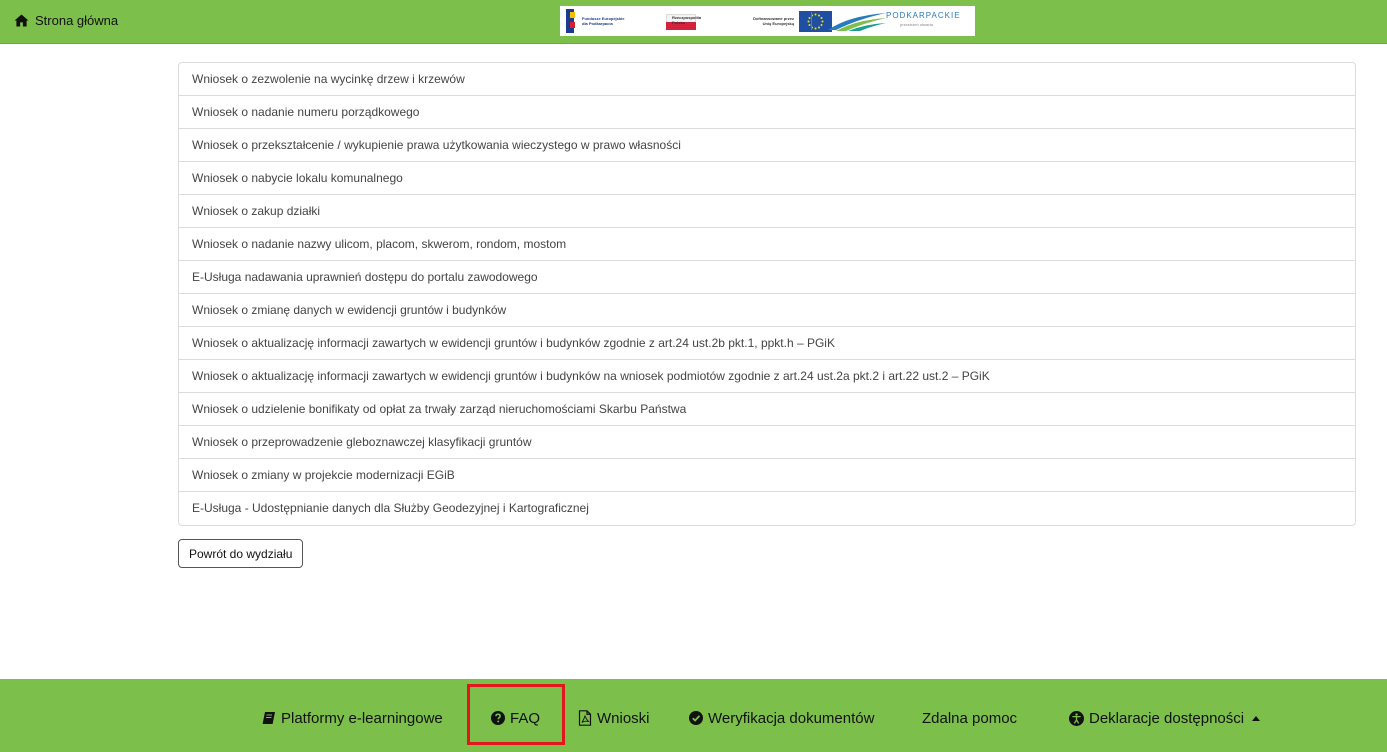 Image resolution: width=1387 pixels, height=752 pixels. I want to click on list-item: Wniosek o nabycie lokalu komunalnego, so click(767, 178).